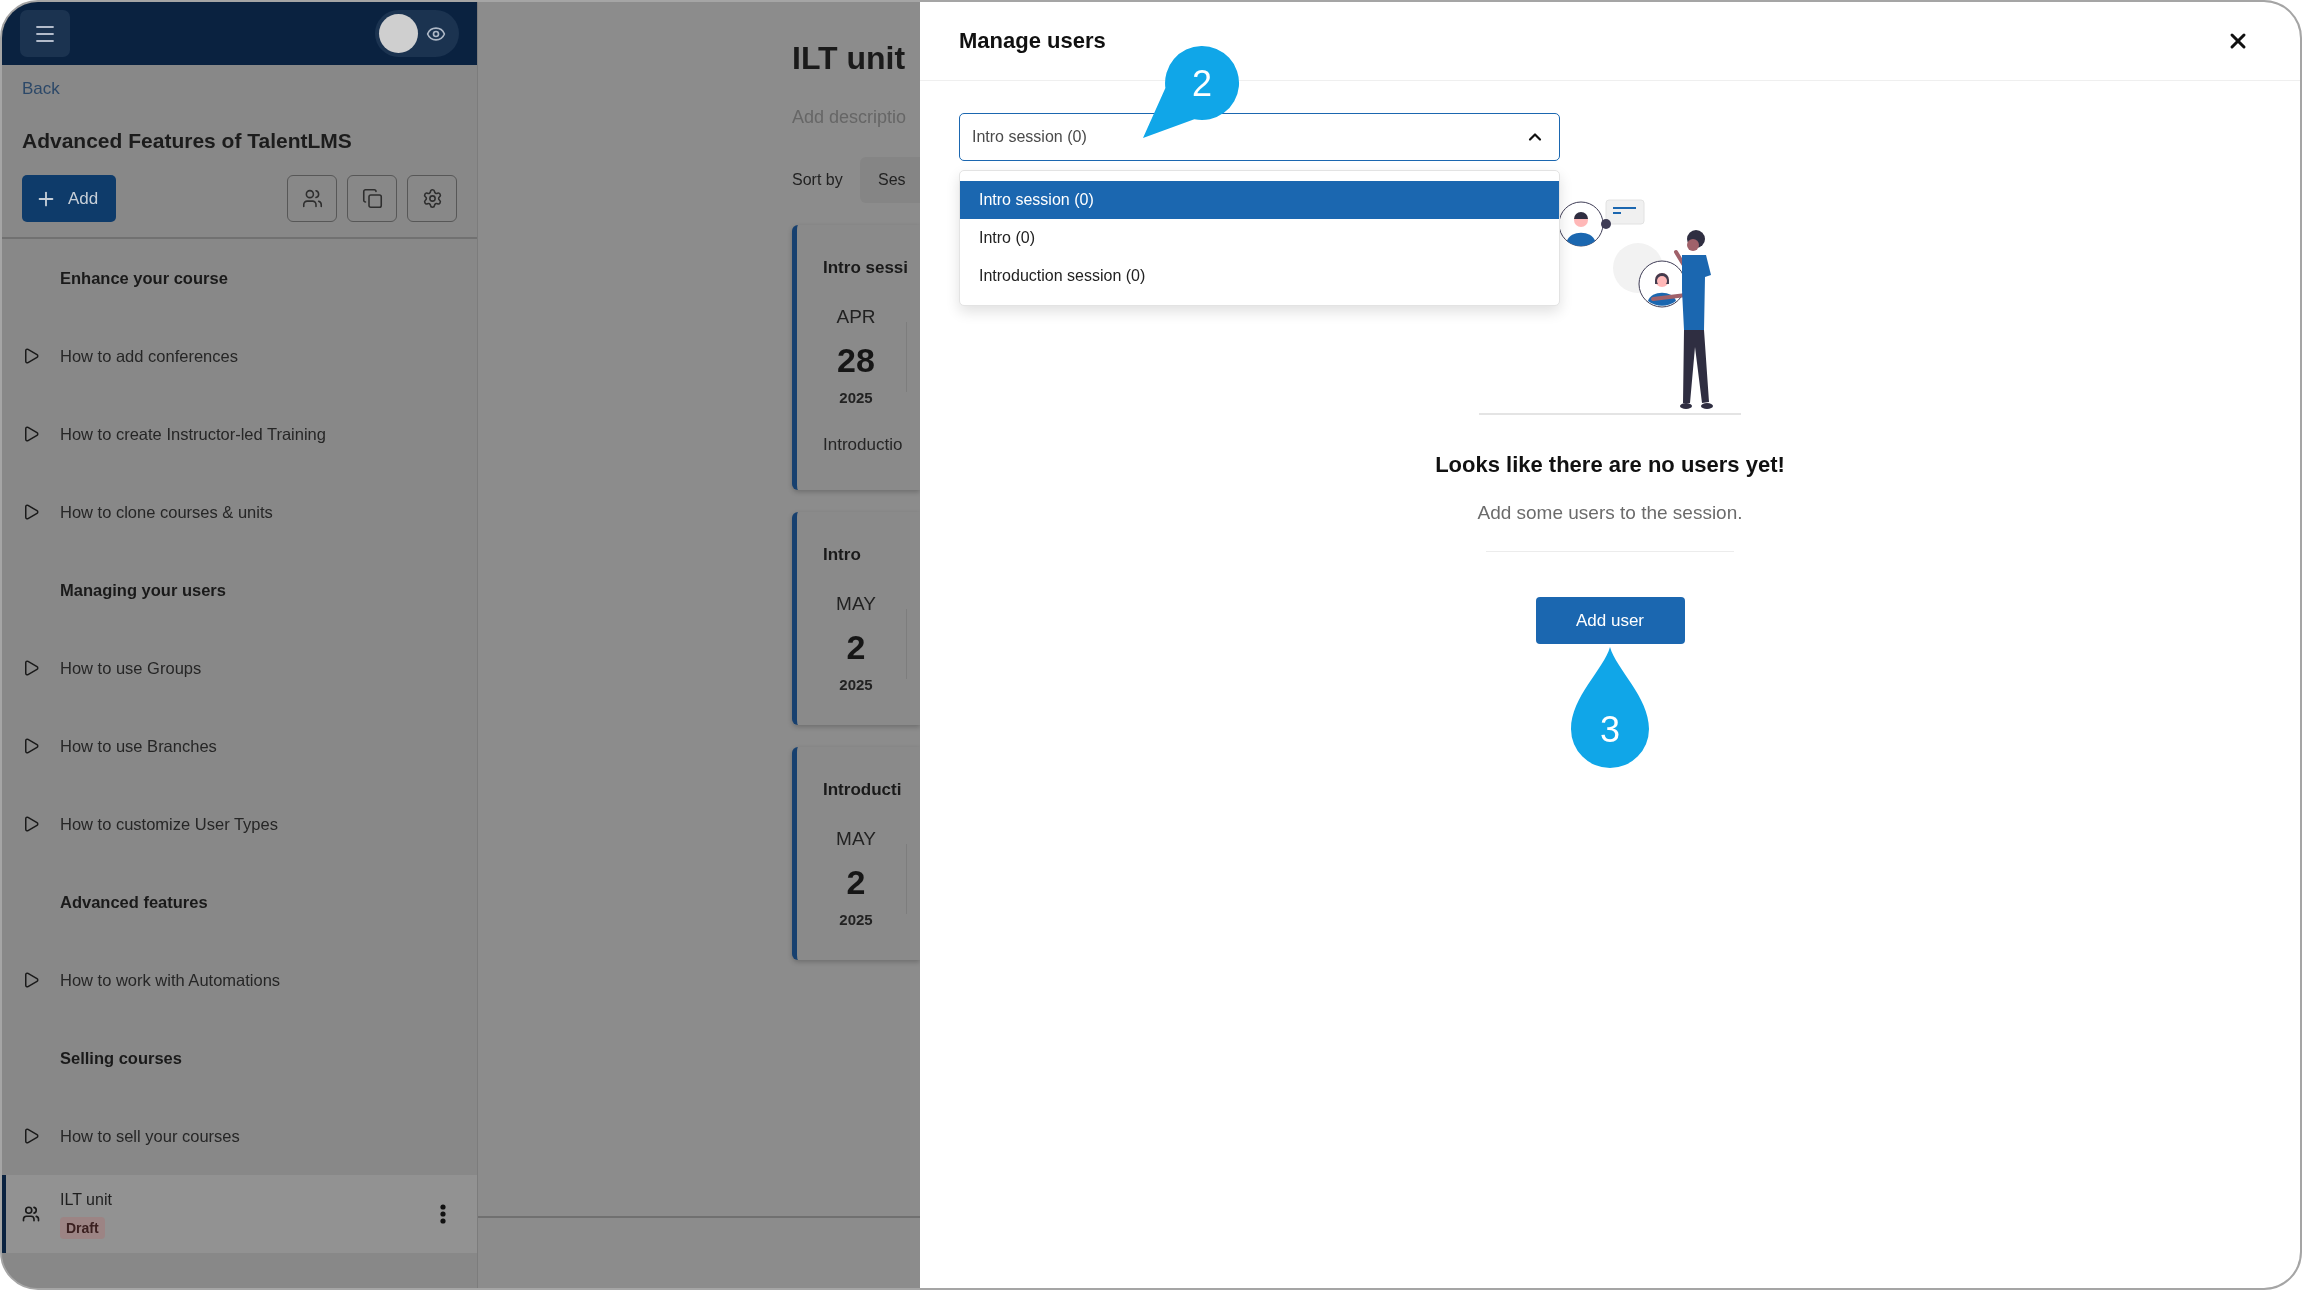 This screenshot has height=1290, width=2302. I want to click on unit-title: ILT unit, so click(86, 1199).